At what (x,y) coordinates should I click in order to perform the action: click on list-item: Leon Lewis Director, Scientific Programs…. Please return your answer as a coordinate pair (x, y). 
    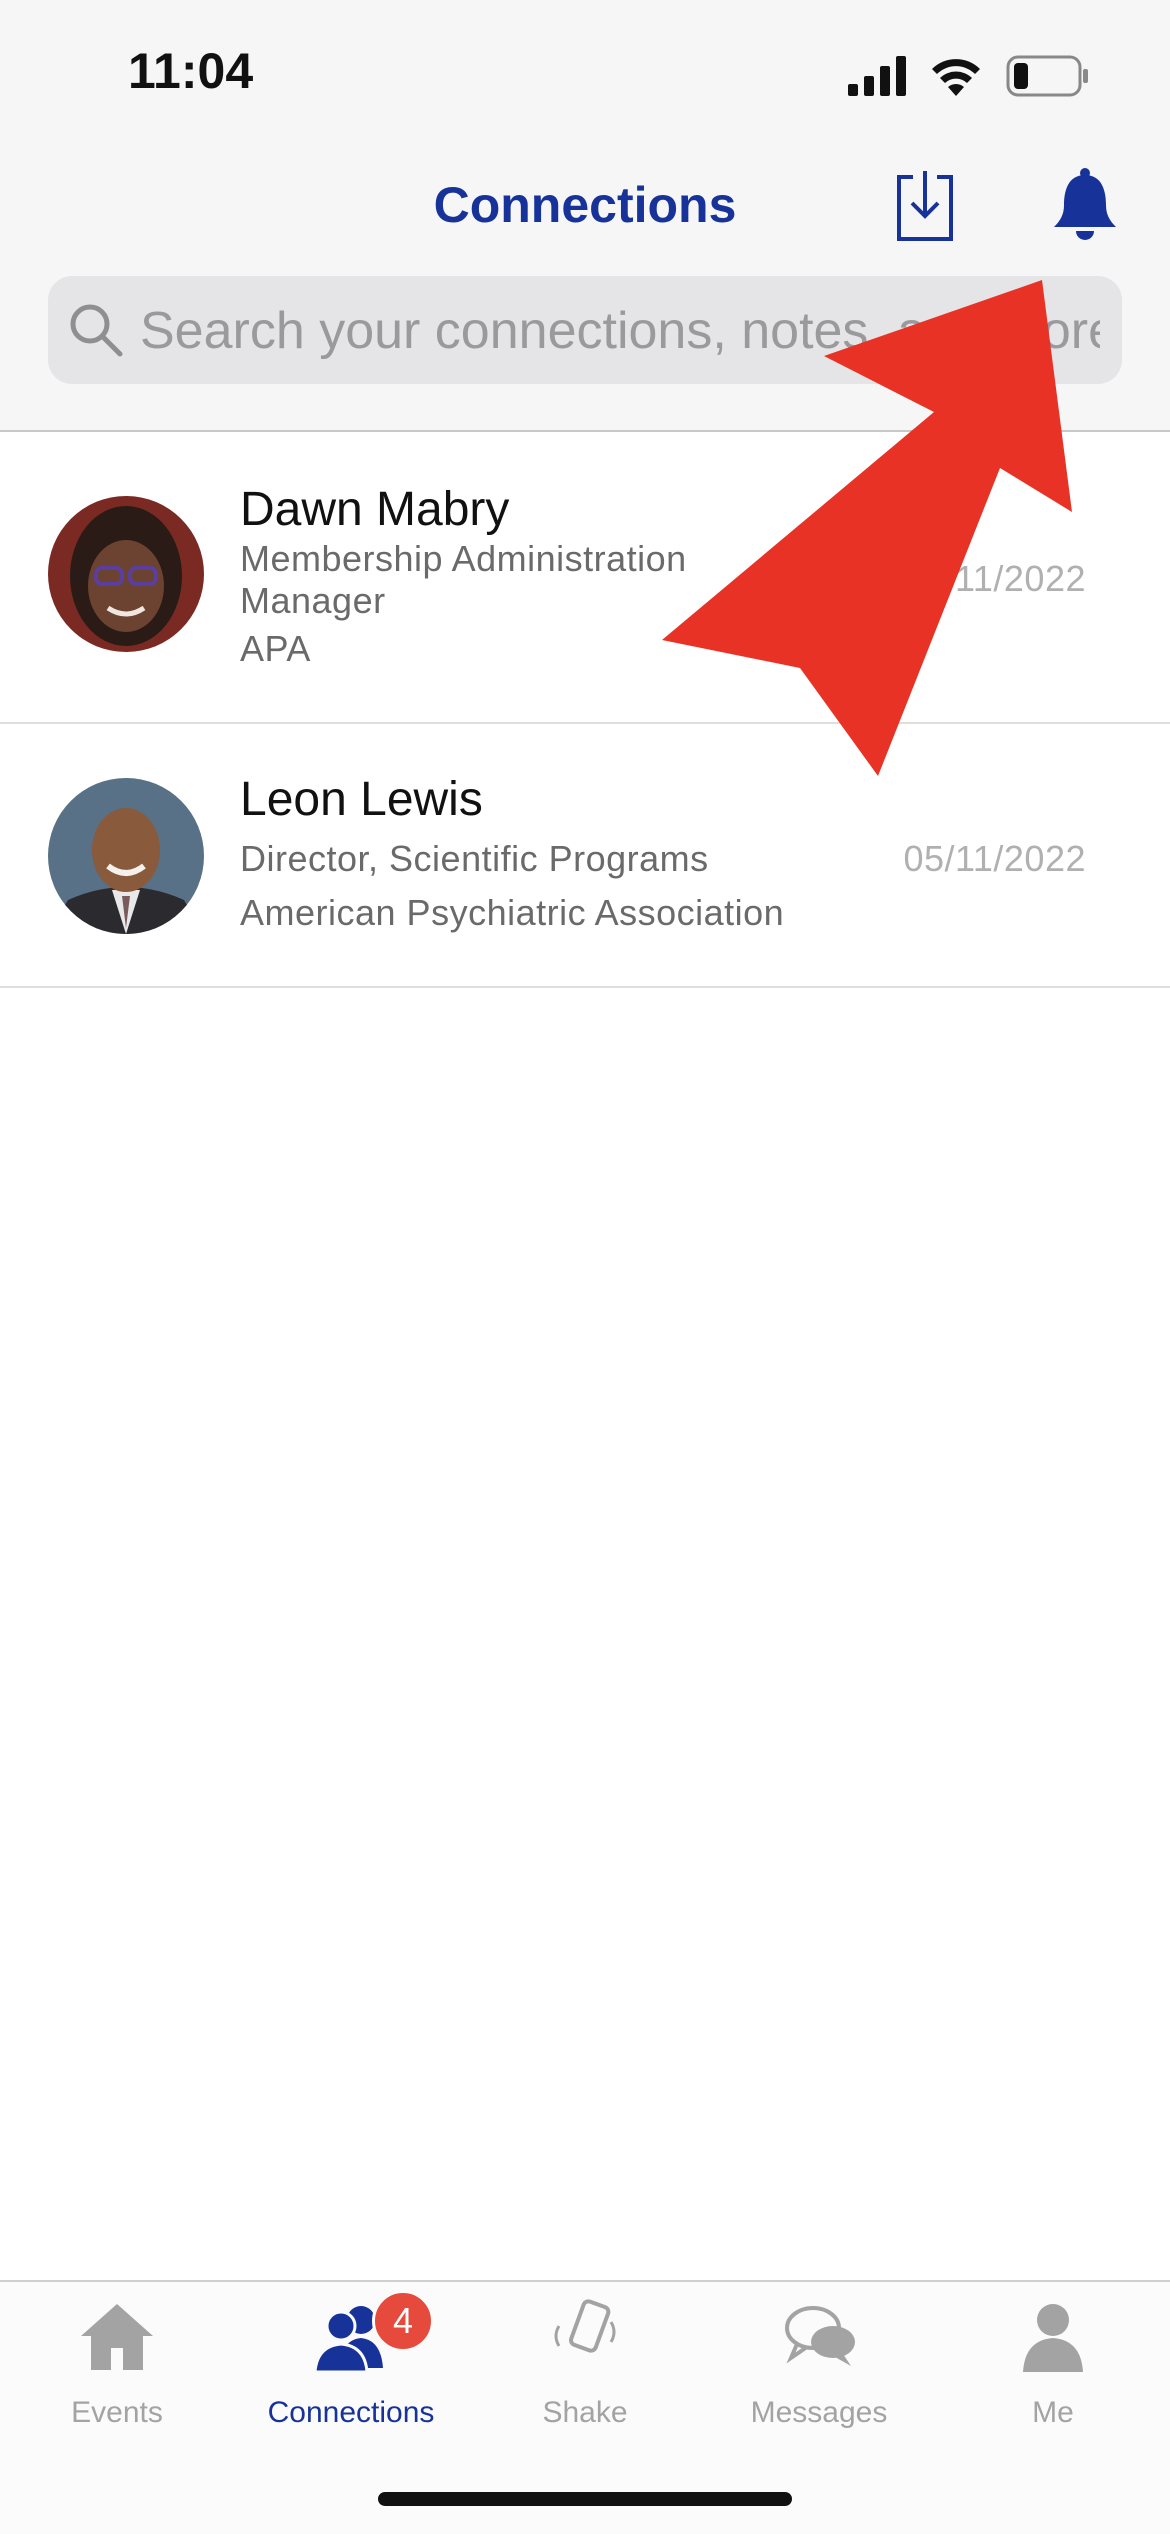
    Looking at the image, I should click on (585, 856).